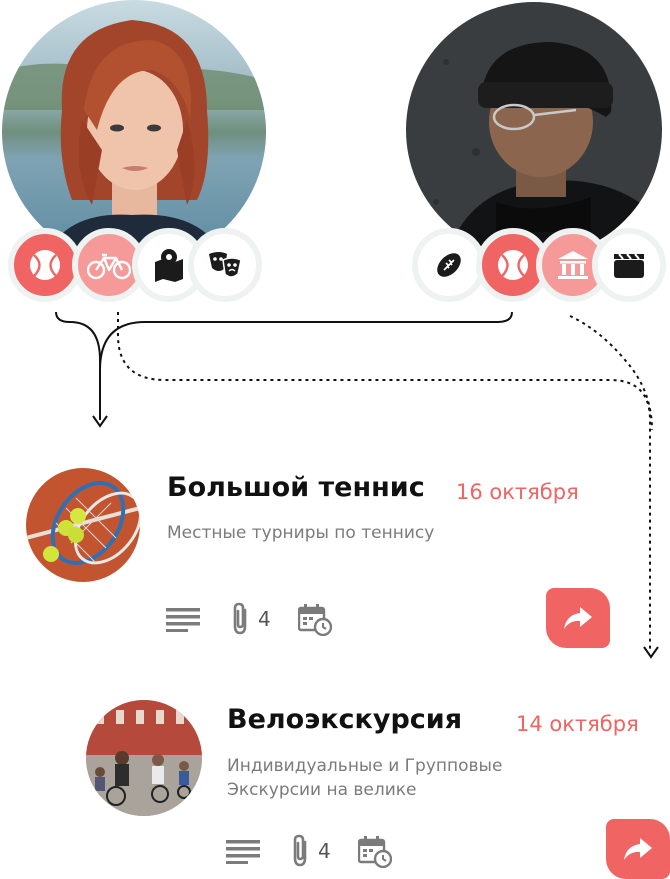 The image size is (670, 879). I want to click on user-avatar-woman, so click(134, 132).